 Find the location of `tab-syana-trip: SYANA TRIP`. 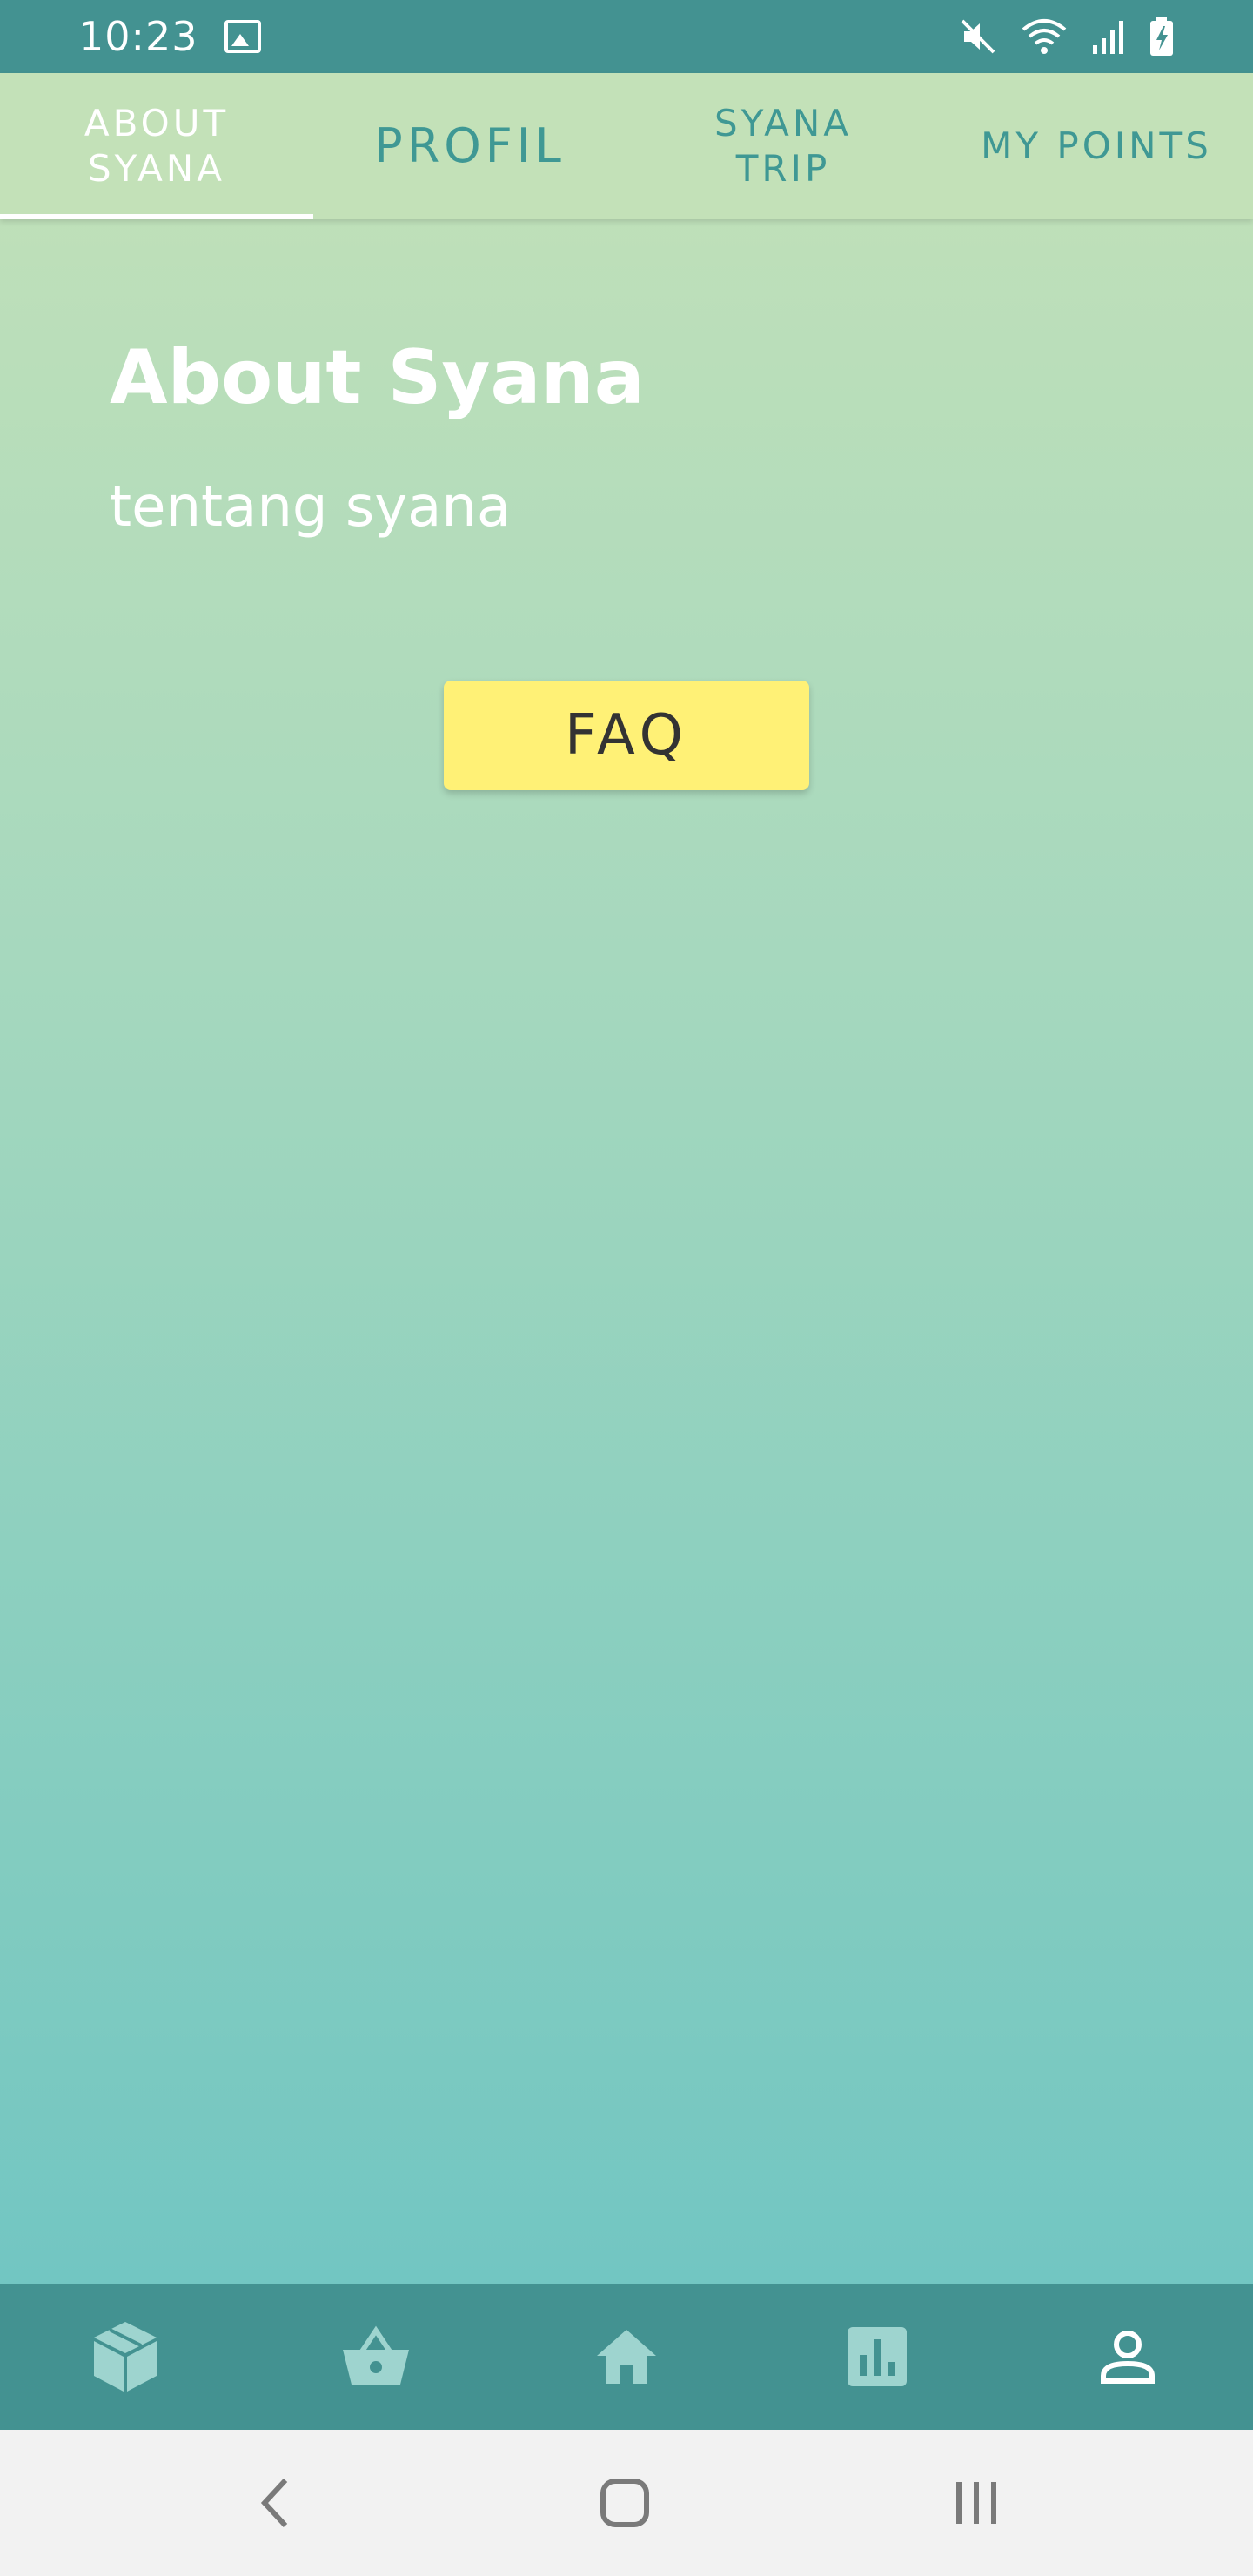

tab-syana-trip: SYANA TRIP is located at coordinates (783, 146).